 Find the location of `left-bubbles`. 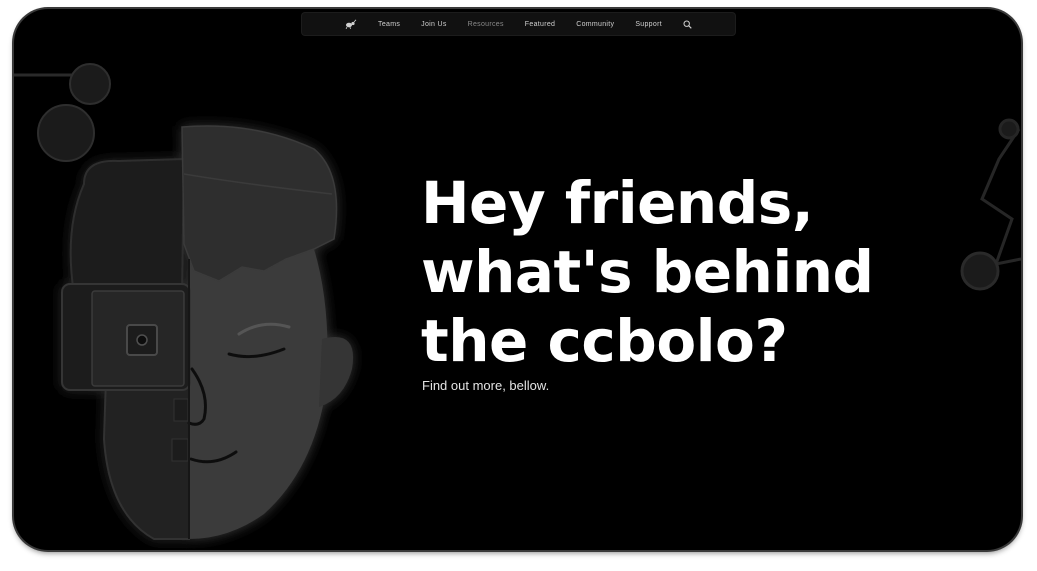

left-bubbles is located at coordinates (62, 112).